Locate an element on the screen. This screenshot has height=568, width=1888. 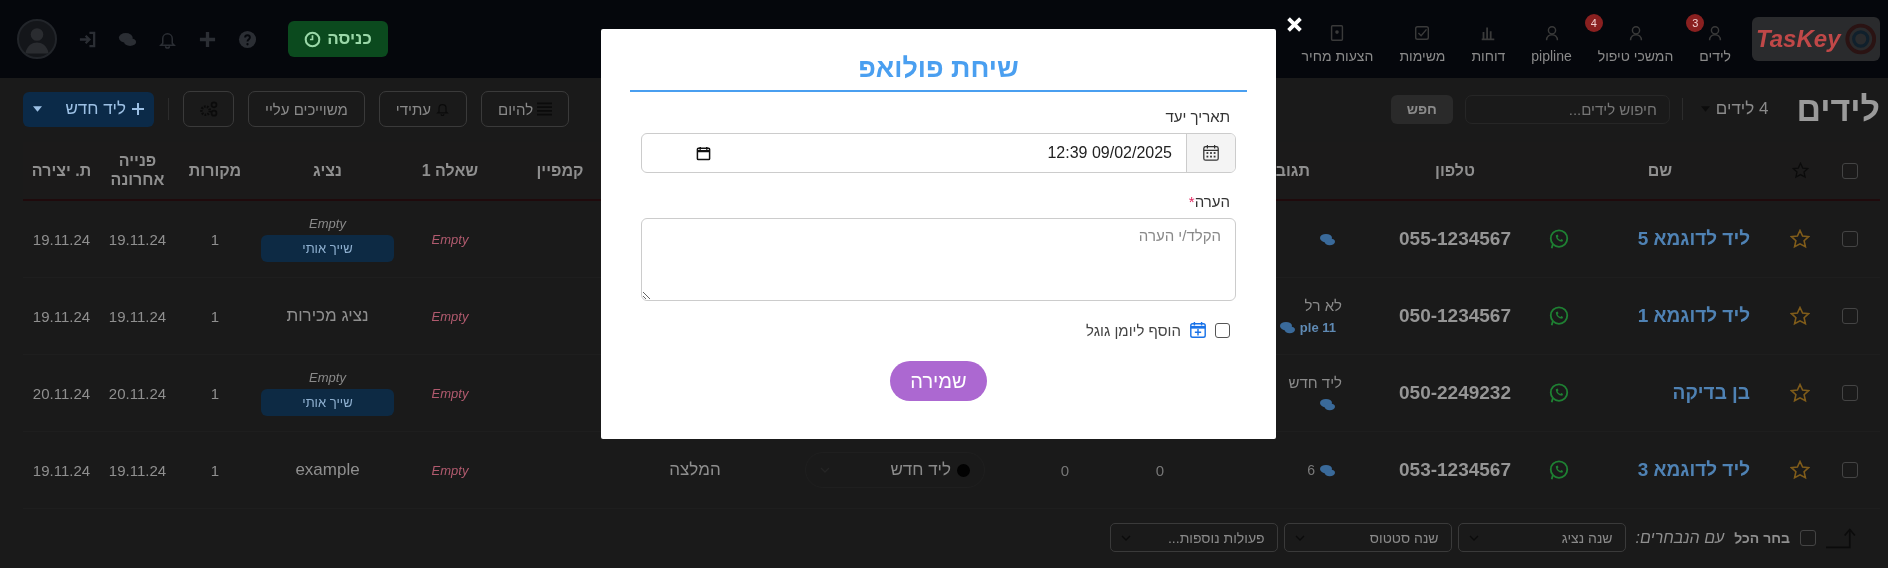
note-field: הקלד/י הערה is located at coordinates (938, 259).